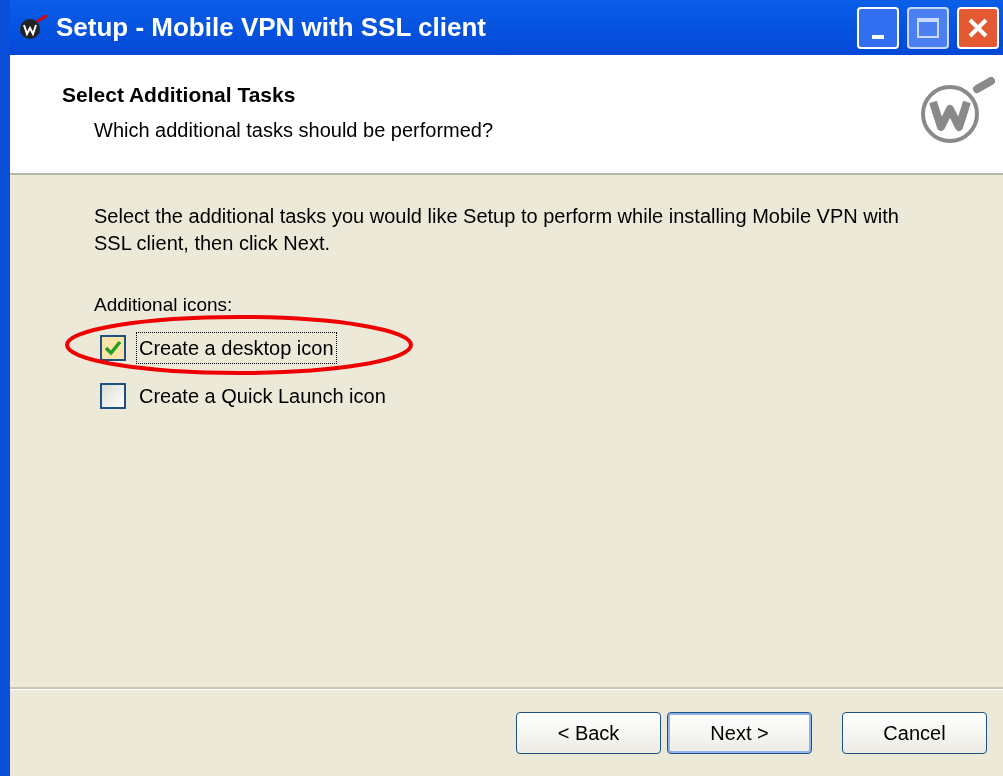 Image resolution: width=1003 pixels, height=776 pixels. What do you see at coordinates (33, 27) in the screenshot?
I see `app-logo-icon` at bounding box center [33, 27].